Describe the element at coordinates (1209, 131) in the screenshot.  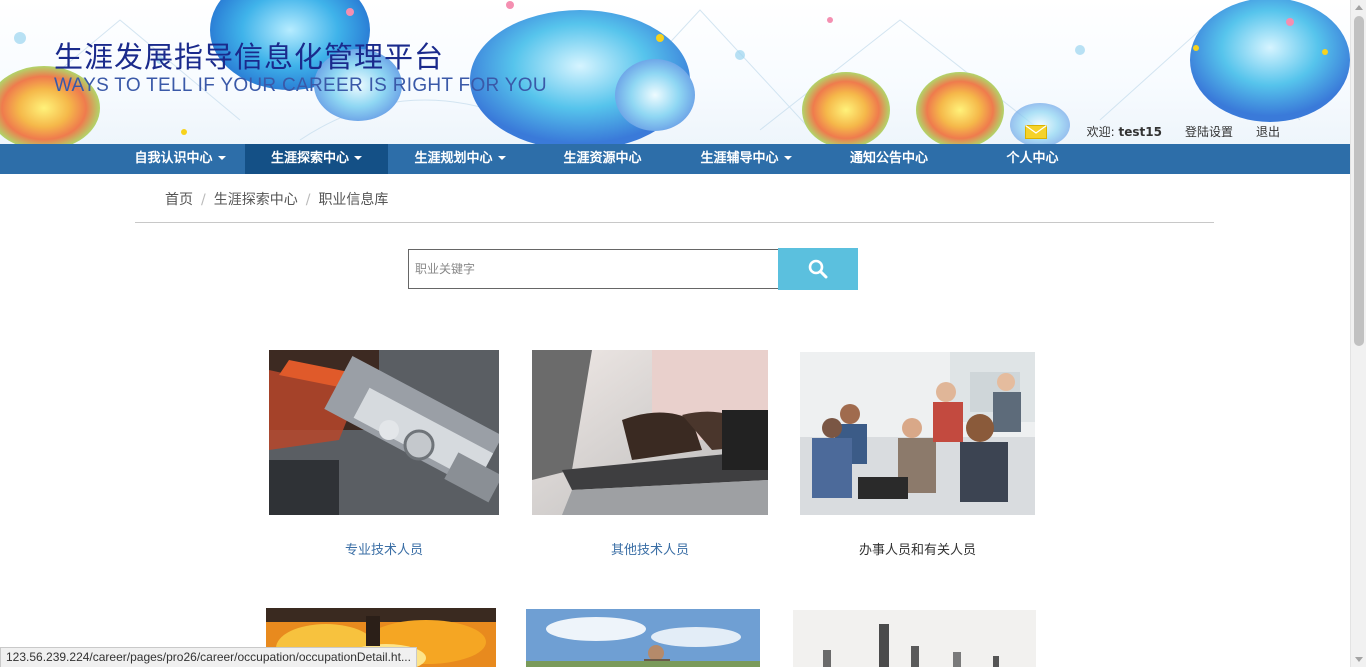
I see `login-settings-link: 登陆设置` at that location.